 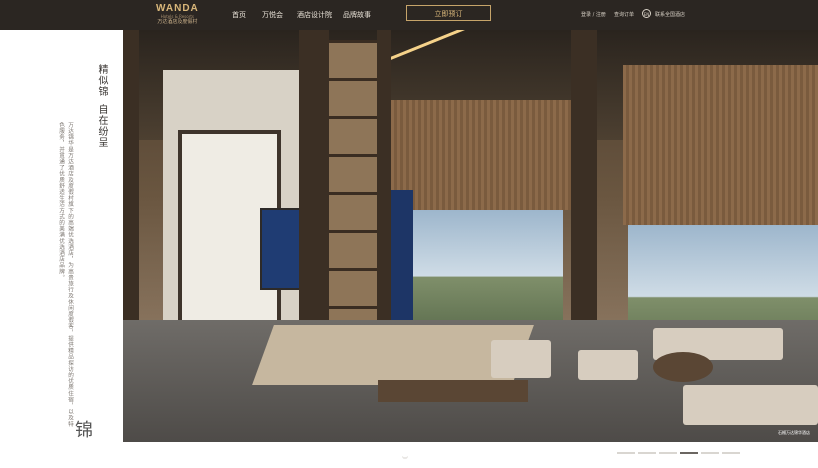 What do you see at coordinates (101, 126) in the screenshot?
I see `headline-part-2: 自在纷呈` at bounding box center [101, 126].